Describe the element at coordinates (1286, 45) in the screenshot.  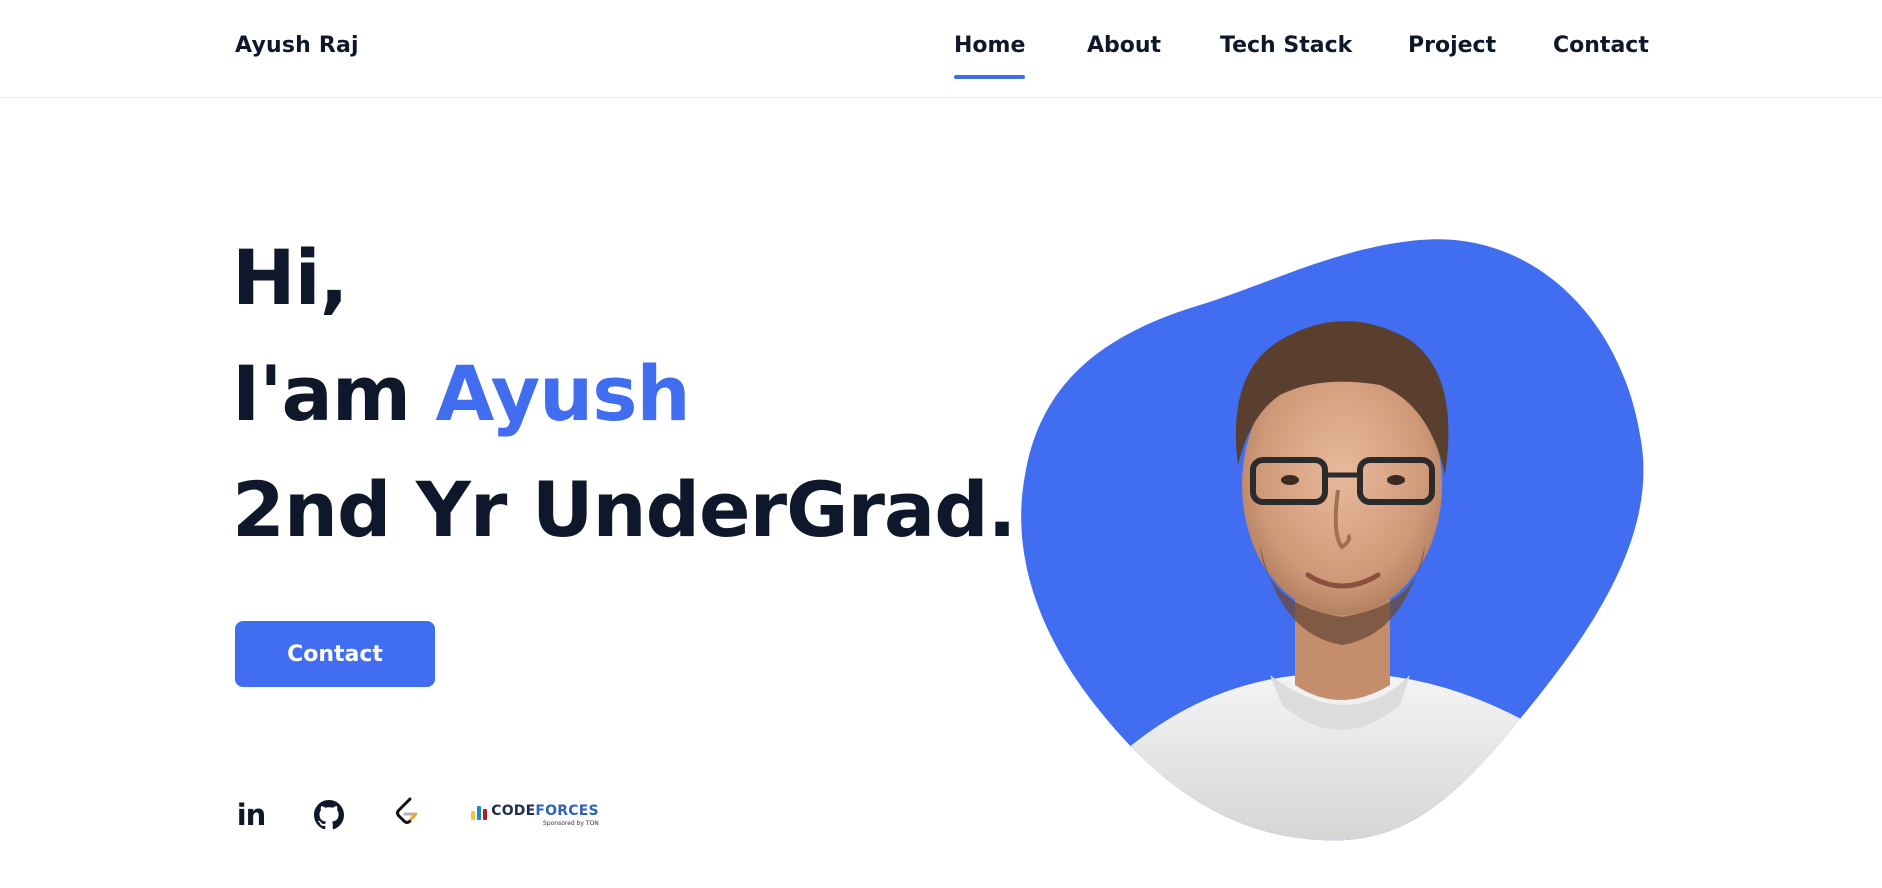
I see `nav-link-tech-stack: Tech Stack` at that location.